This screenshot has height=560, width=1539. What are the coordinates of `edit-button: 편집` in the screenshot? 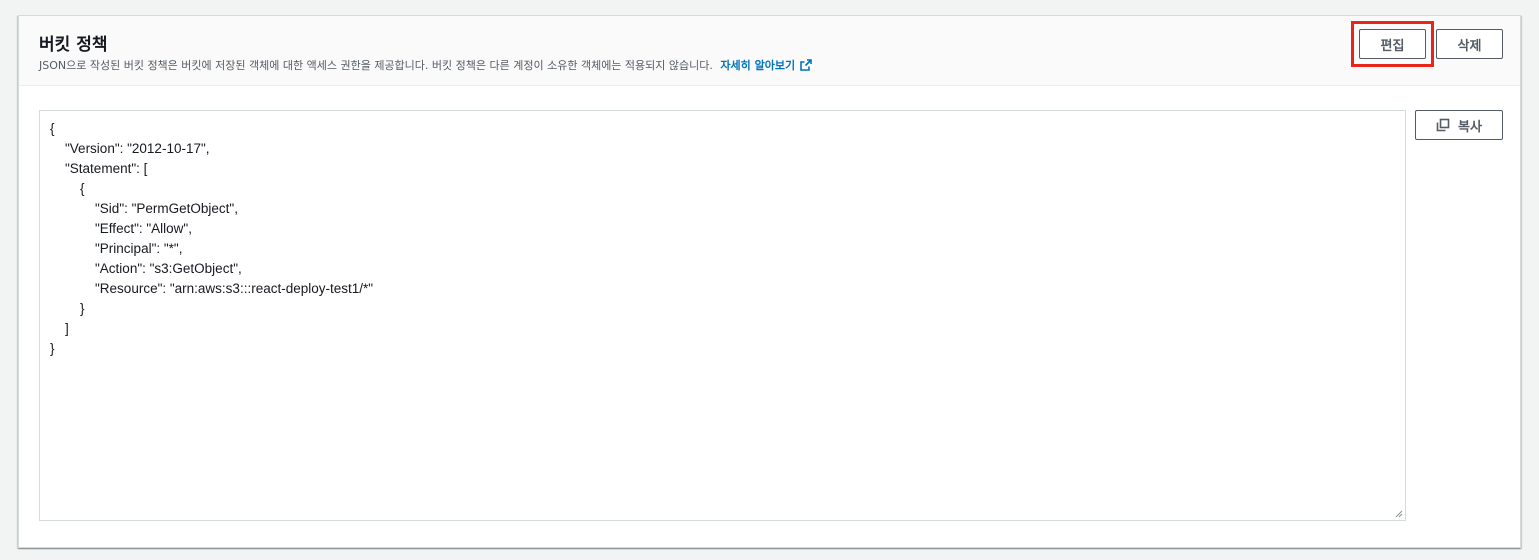 It's located at (1392, 44).